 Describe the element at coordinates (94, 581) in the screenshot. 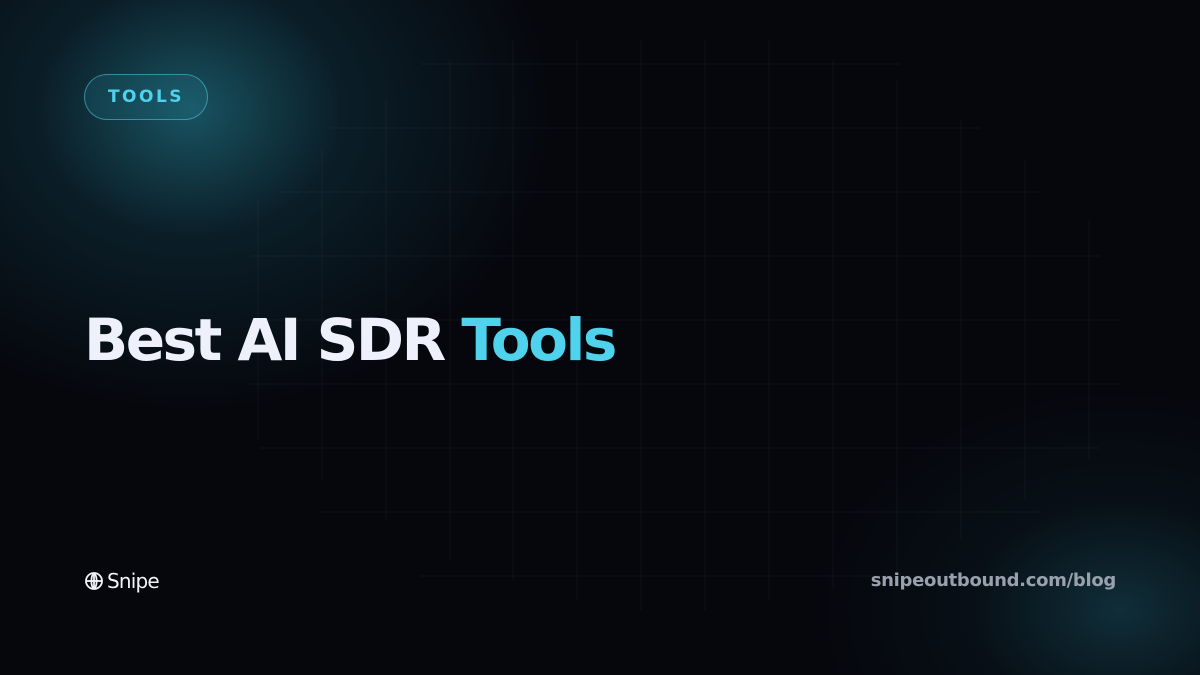

I see `crosshair-globe-icon` at that location.